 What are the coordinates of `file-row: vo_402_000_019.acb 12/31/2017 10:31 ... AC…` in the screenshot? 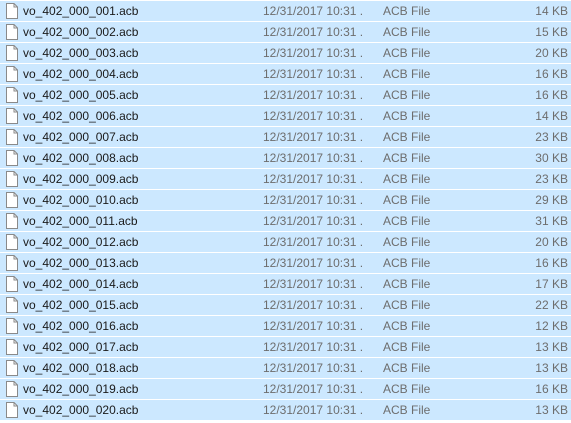 It's located at (285, 389).